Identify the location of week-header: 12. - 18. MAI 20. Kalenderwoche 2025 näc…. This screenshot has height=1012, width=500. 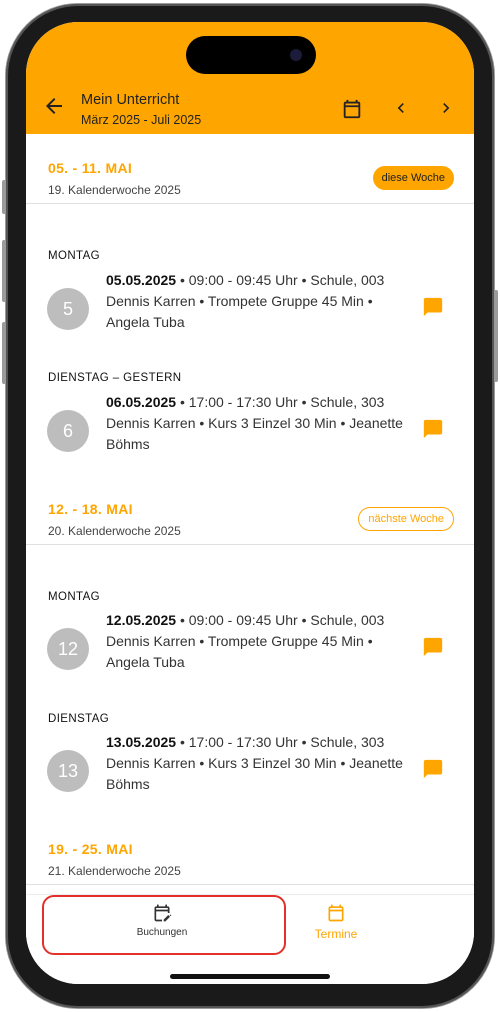
(250, 510).